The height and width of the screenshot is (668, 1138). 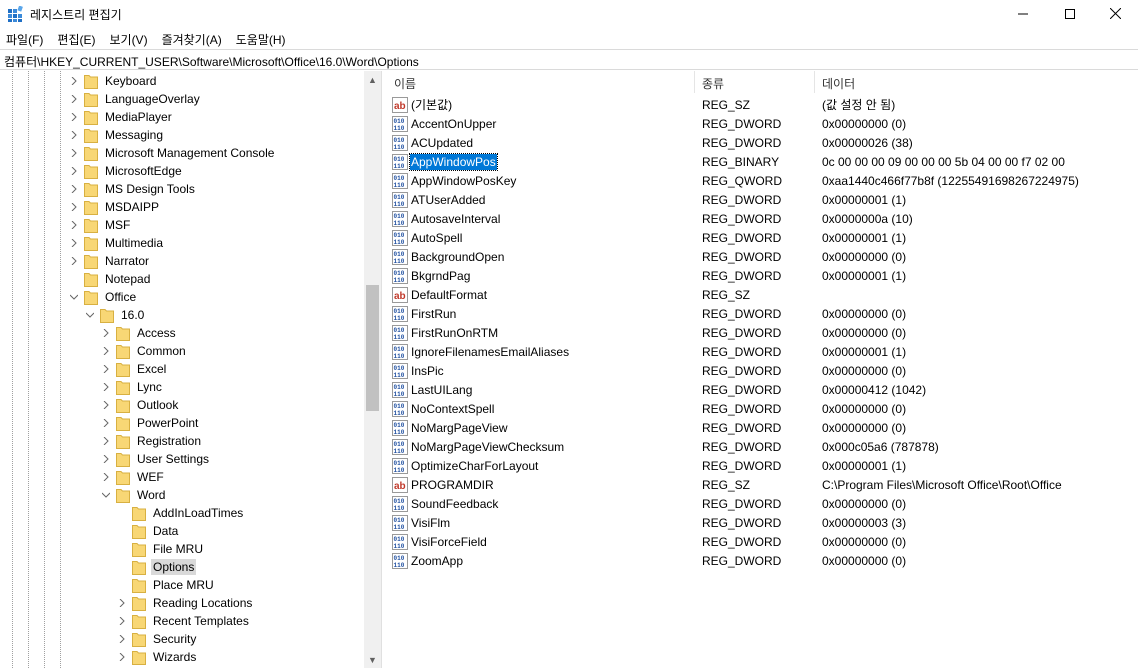 I want to click on tree-item: Reading Locations, so click(x=185, y=603).